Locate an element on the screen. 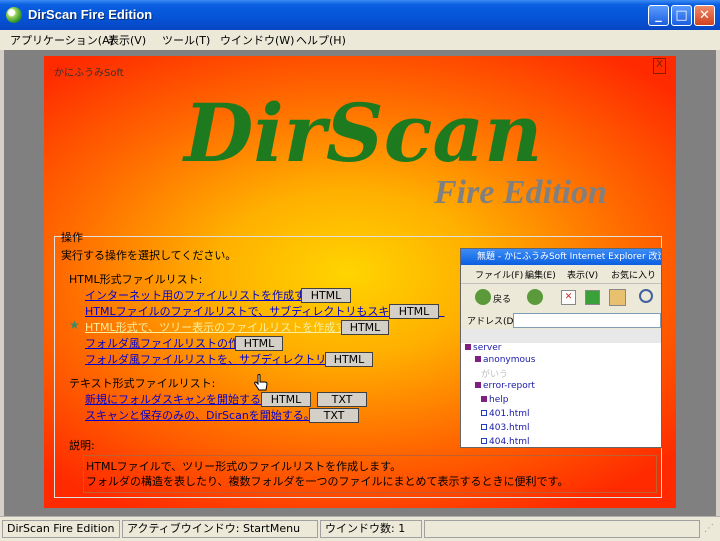 The height and width of the screenshot is (541, 720). logo-text: DirScan is located at coordinates (363, 133).